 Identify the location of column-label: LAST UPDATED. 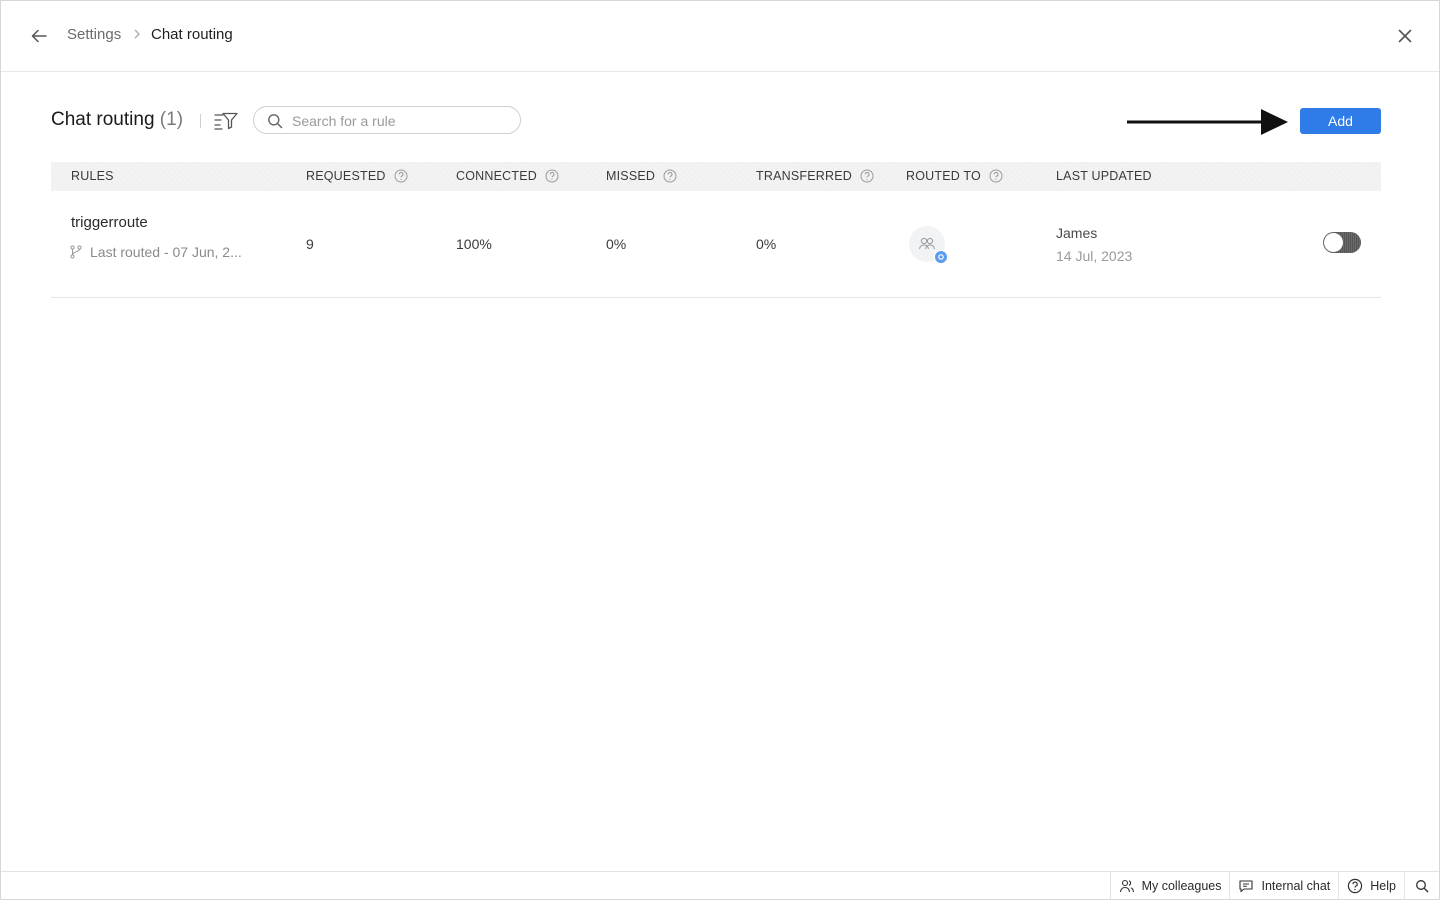
(1104, 176).